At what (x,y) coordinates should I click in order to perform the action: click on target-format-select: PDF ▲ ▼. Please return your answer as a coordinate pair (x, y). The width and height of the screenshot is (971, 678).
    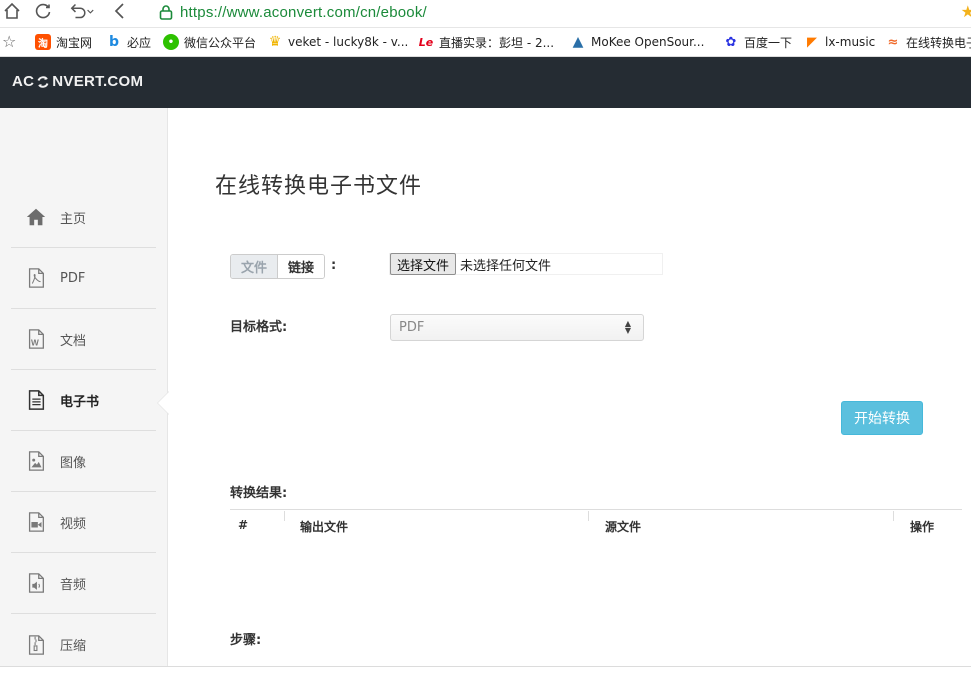
    Looking at the image, I should click on (517, 327).